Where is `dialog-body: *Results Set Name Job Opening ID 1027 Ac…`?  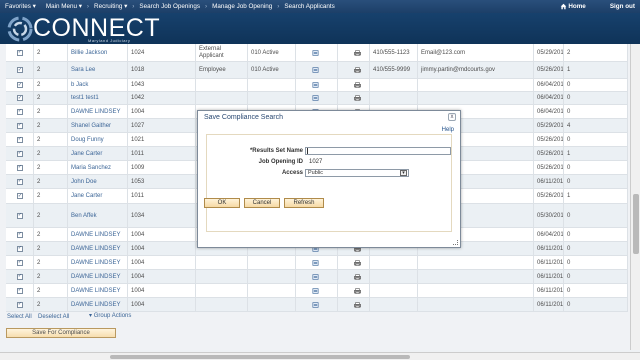 dialog-body: *Results Set Name Job Opening ID 1027 Ac… is located at coordinates (328, 183).